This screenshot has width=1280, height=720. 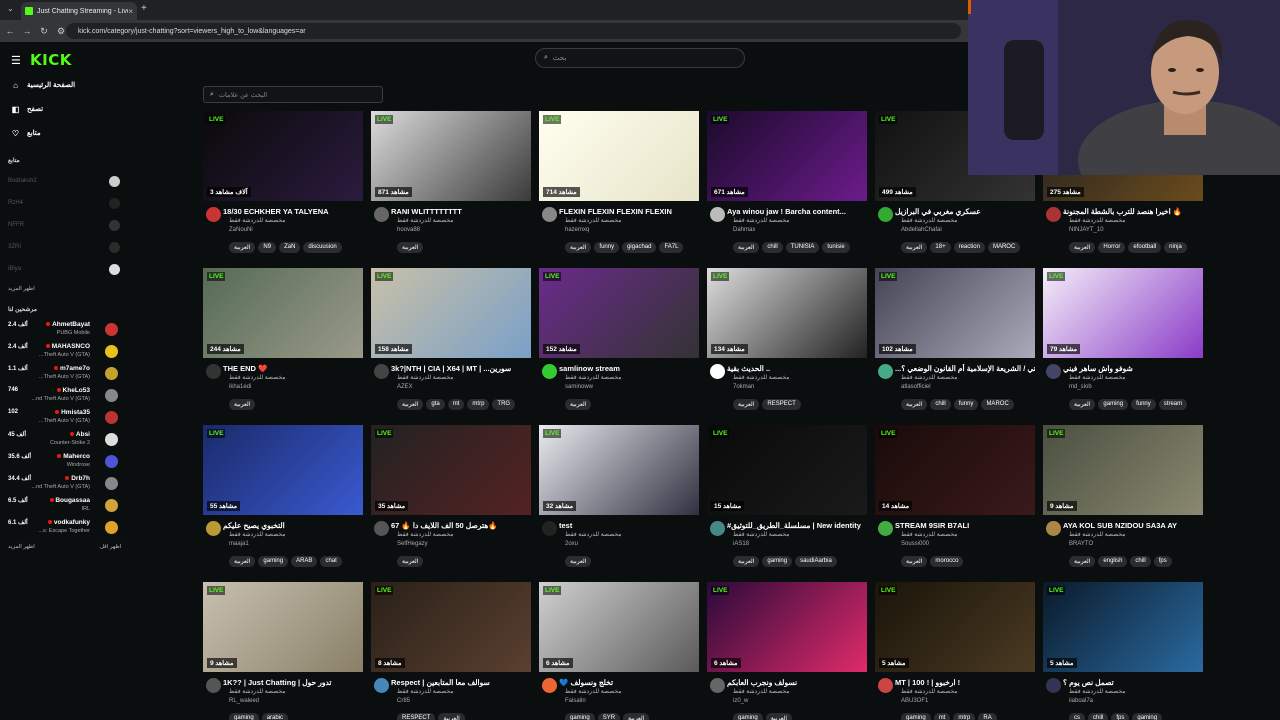 I want to click on stream-title: Respect | سوالف معا المتابعين, so click(x=461, y=682).